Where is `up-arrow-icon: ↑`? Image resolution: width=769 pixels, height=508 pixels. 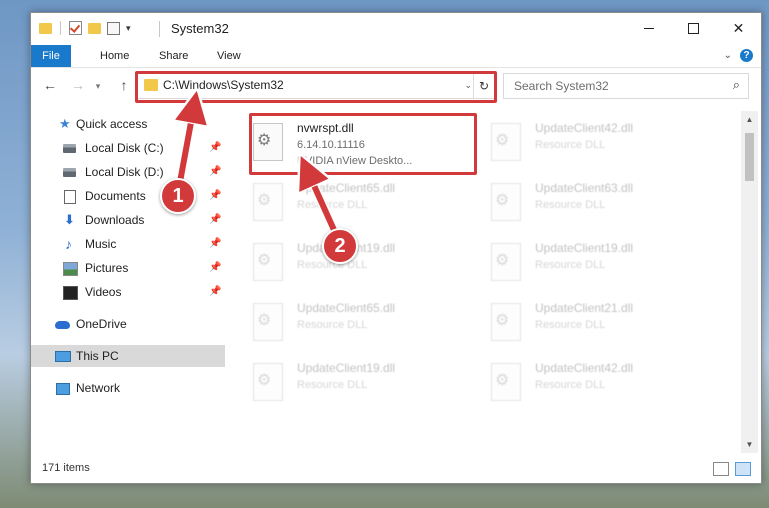
up-arrow-icon: ↑ is located at coordinates (124, 85).